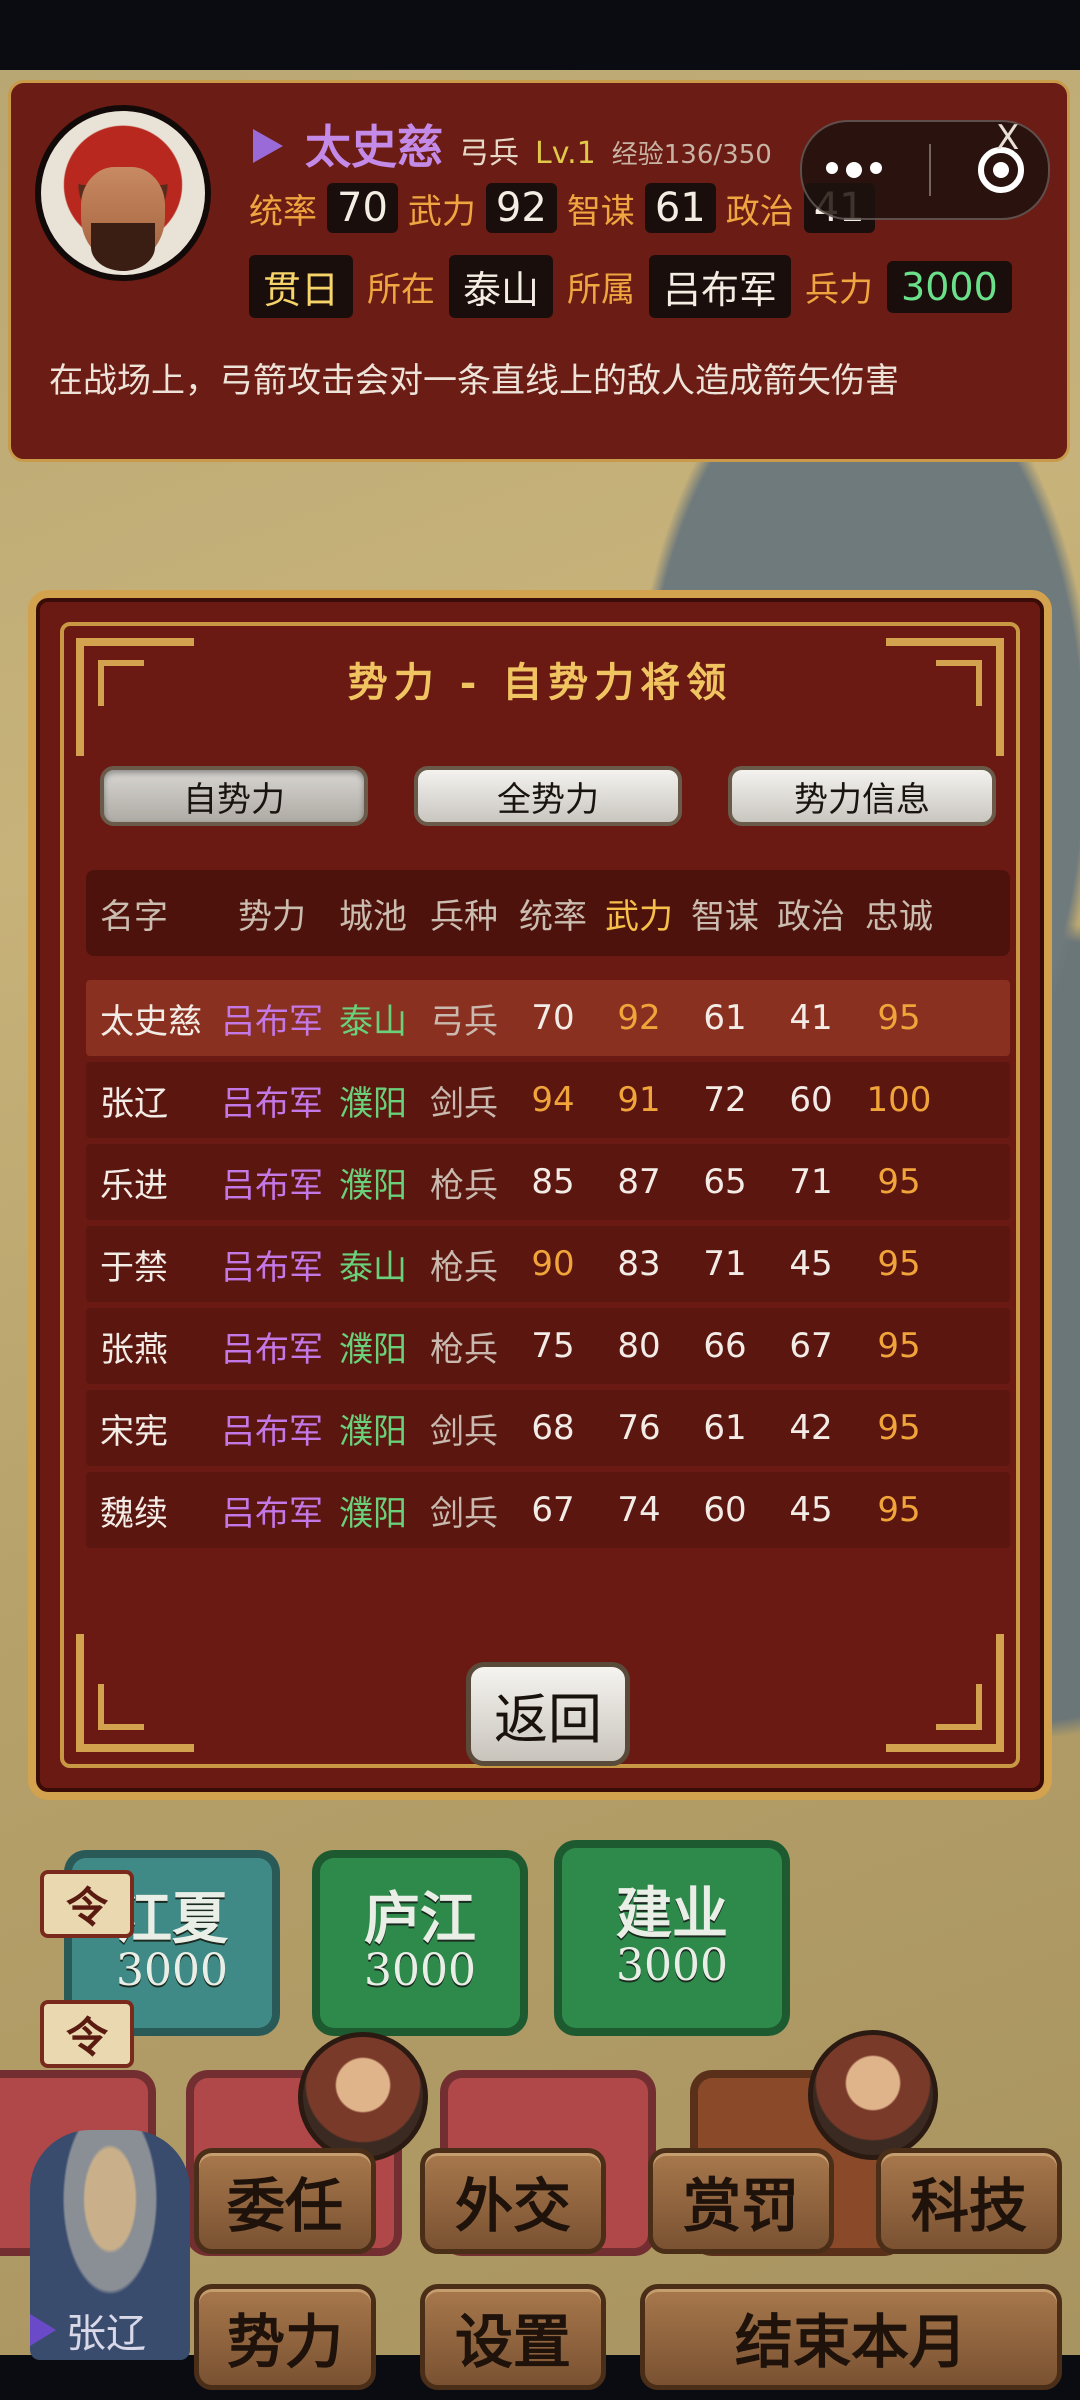 The image size is (1080, 2400). What do you see at coordinates (464, 913) in the screenshot?
I see `column-header: 兵种` at bounding box center [464, 913].